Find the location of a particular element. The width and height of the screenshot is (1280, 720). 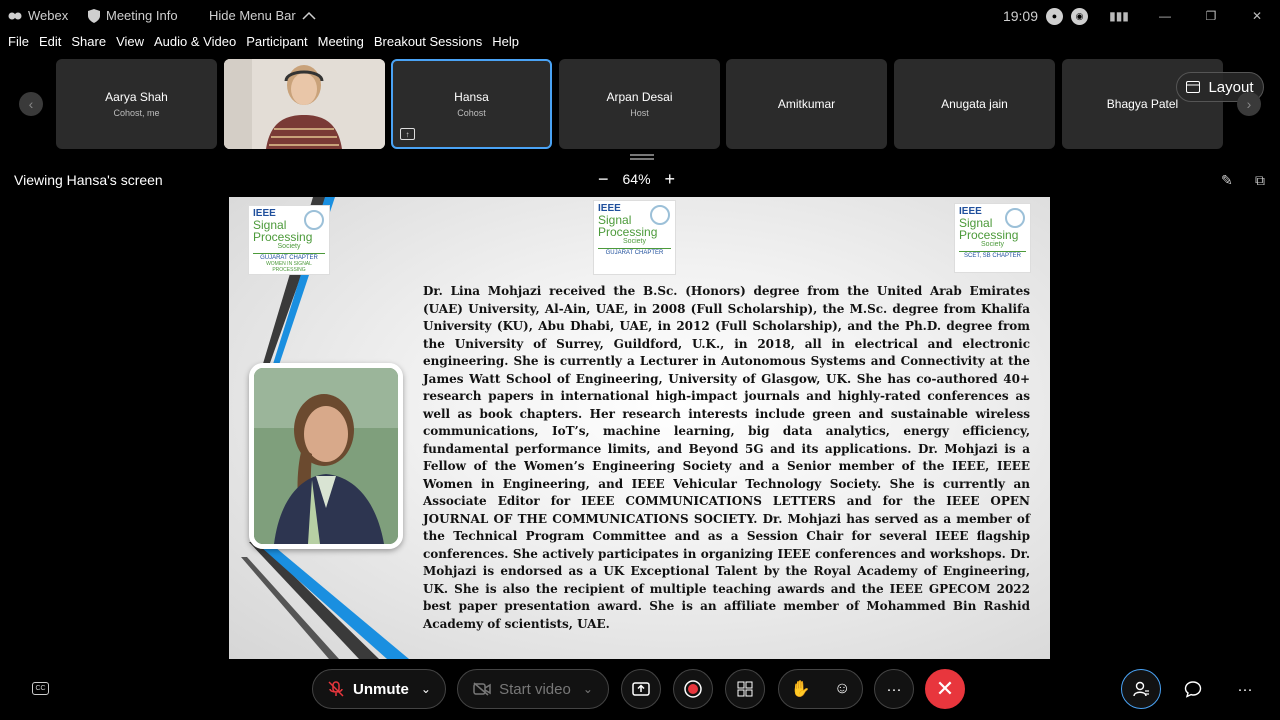

participant-role: Cohost is located at coordinates (471, 113).